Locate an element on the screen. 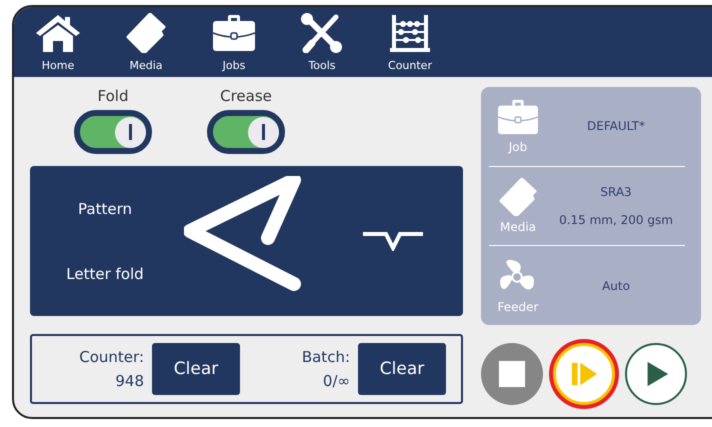 This screenshot has height=427, width=712. info-value: 0.15 mm, 200 gsm is located at coordinates (616, 220).